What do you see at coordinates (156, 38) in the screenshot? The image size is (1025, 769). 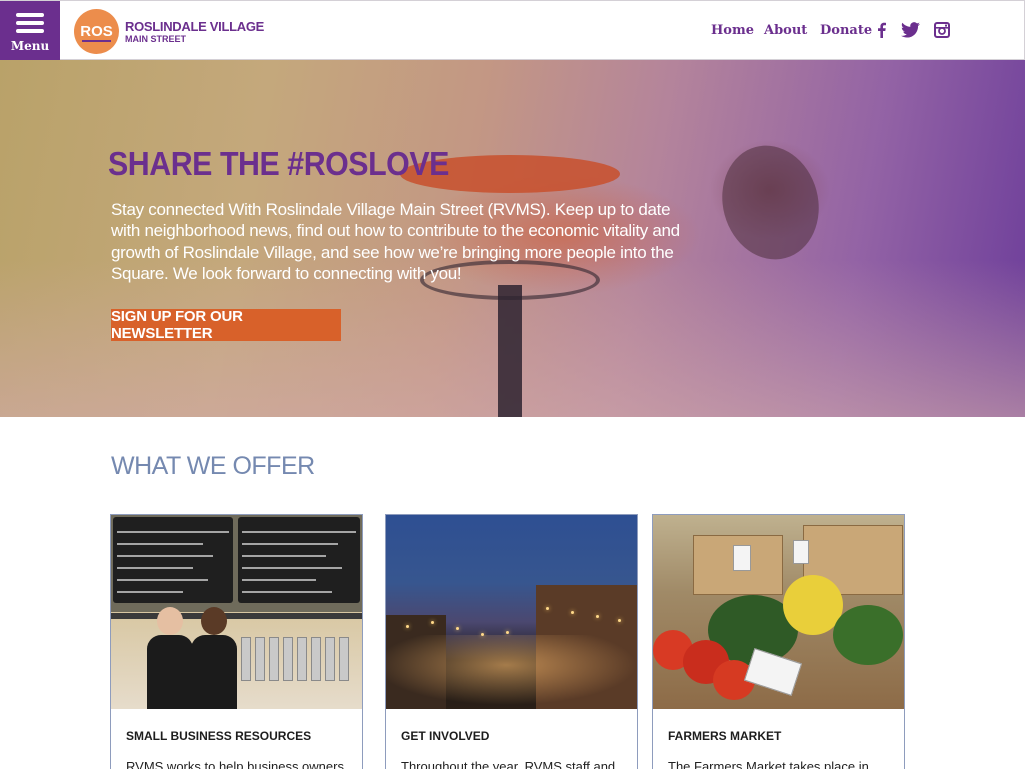 I see `logo-line-2: MAIN STREET` at bounding box center [156, 38].